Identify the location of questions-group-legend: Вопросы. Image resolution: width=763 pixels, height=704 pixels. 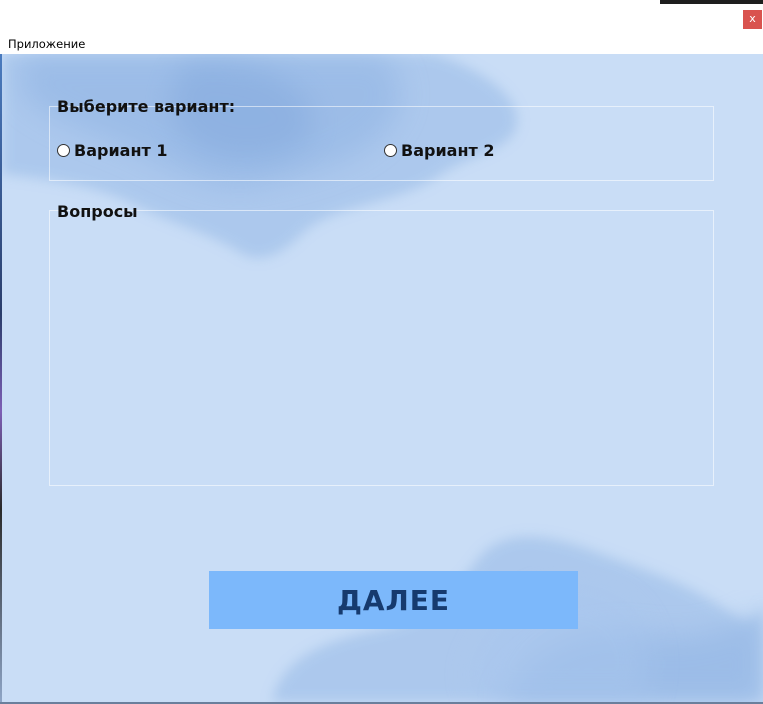
(97, 211).